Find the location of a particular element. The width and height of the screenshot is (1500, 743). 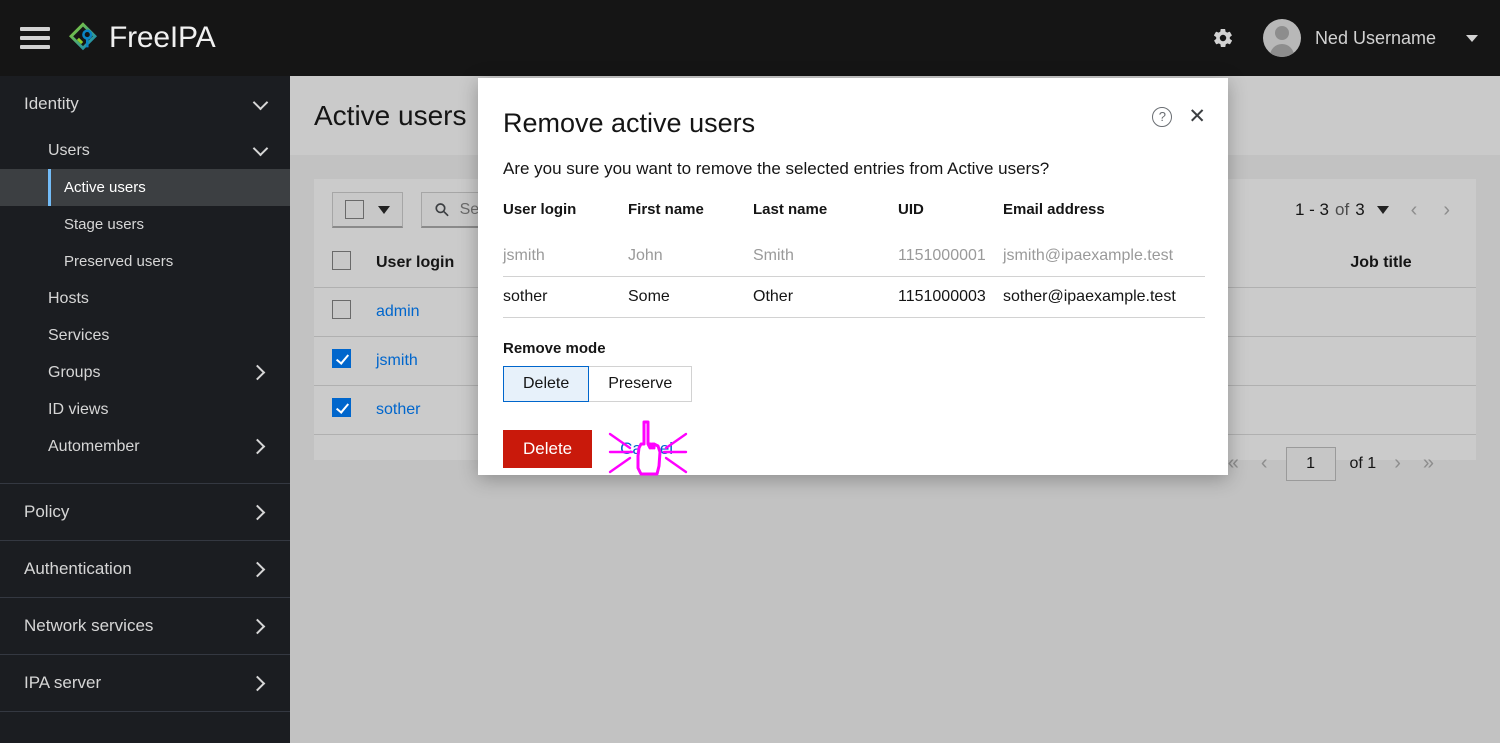

sidebar-item-ipa-server: IPA server is located at coordinates (145, 683).